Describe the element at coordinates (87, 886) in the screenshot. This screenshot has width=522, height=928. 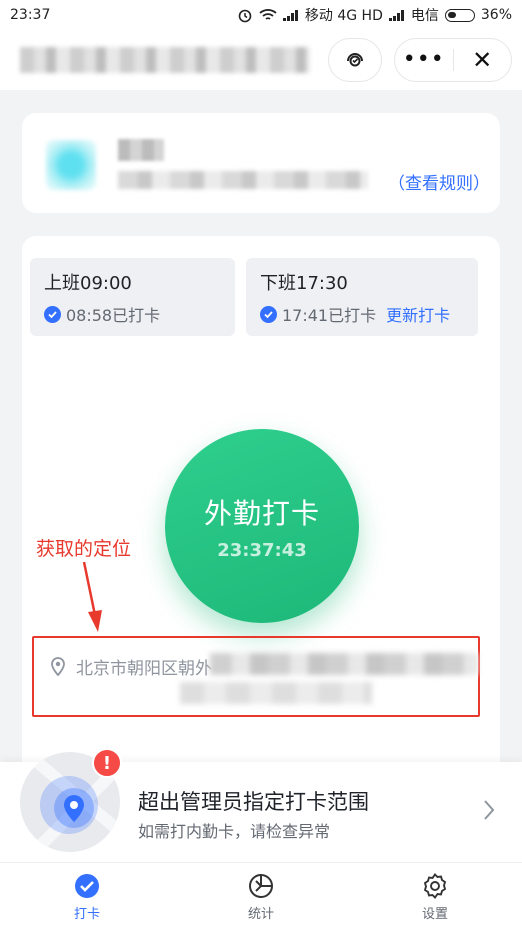
I see `check-circle-icon` at that location.